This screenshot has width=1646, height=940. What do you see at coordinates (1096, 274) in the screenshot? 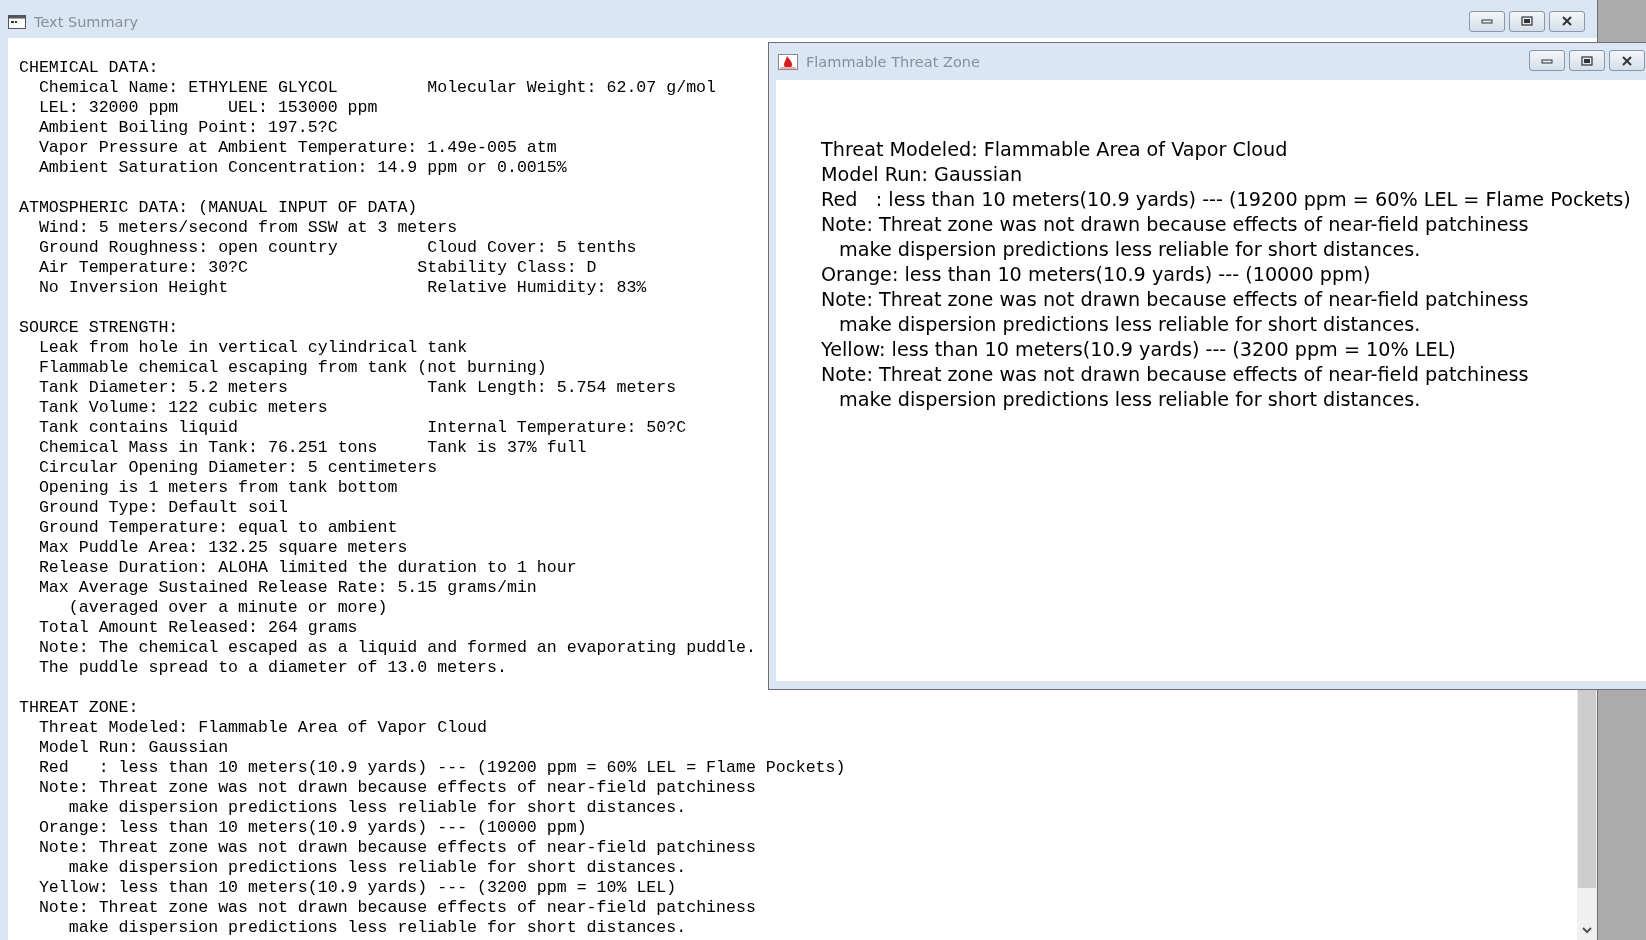
I see `threat-text: Orange: less than 10 meters(10.9 yards) --- (10000 ppm)` at bounding box center [1096, 274].